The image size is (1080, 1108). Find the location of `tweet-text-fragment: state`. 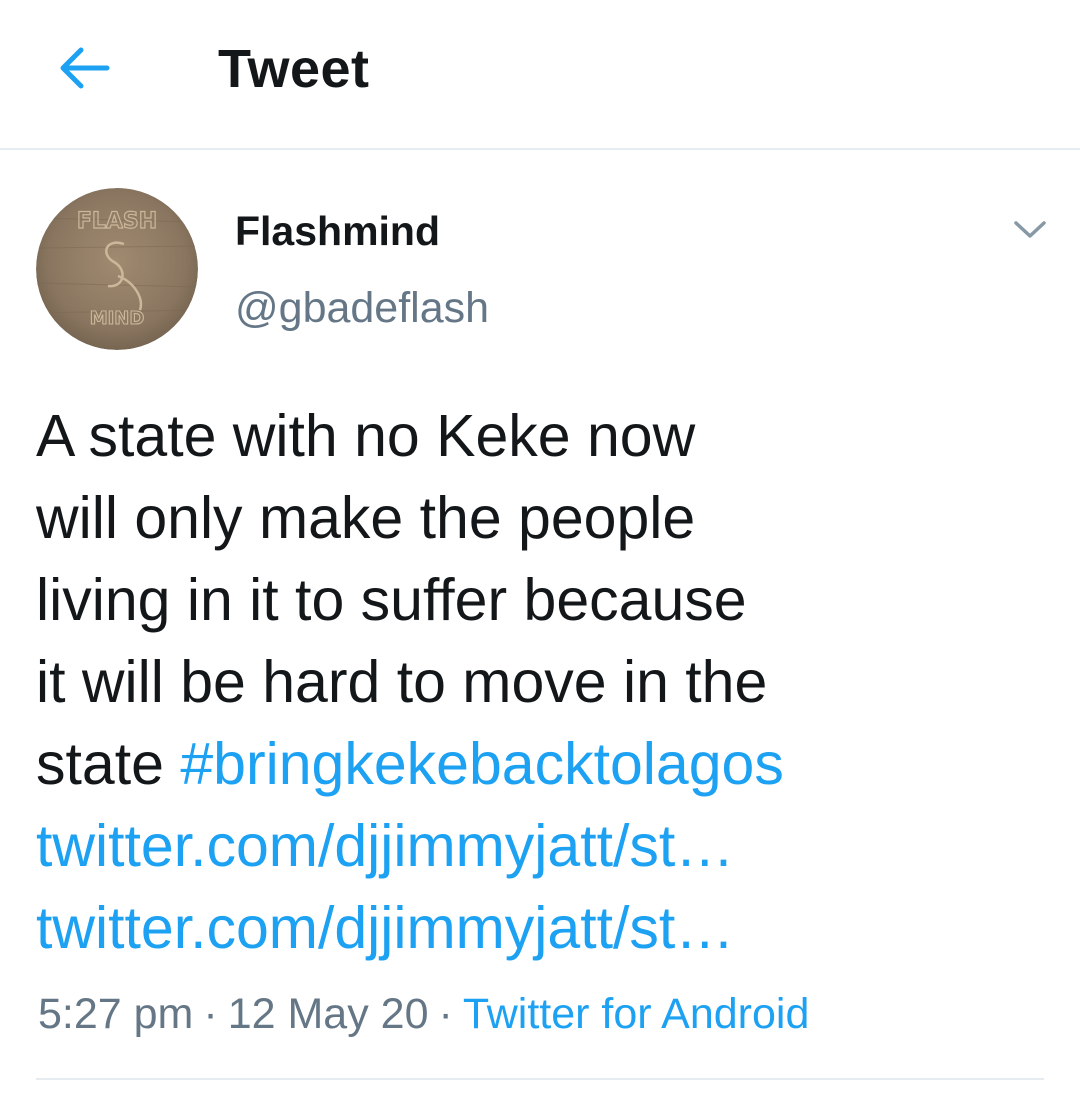

tweet-text-fragment: state is located at coordinates (108, 764).